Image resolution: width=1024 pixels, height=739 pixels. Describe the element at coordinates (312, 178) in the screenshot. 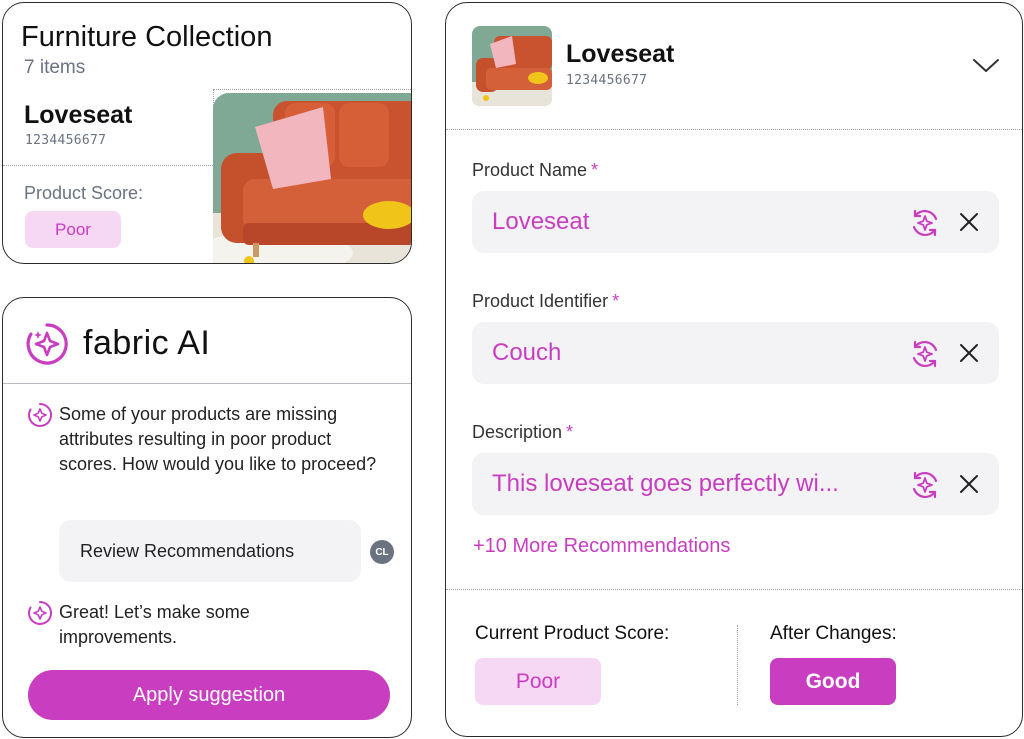

I see `loveseat-product-image` at that location.